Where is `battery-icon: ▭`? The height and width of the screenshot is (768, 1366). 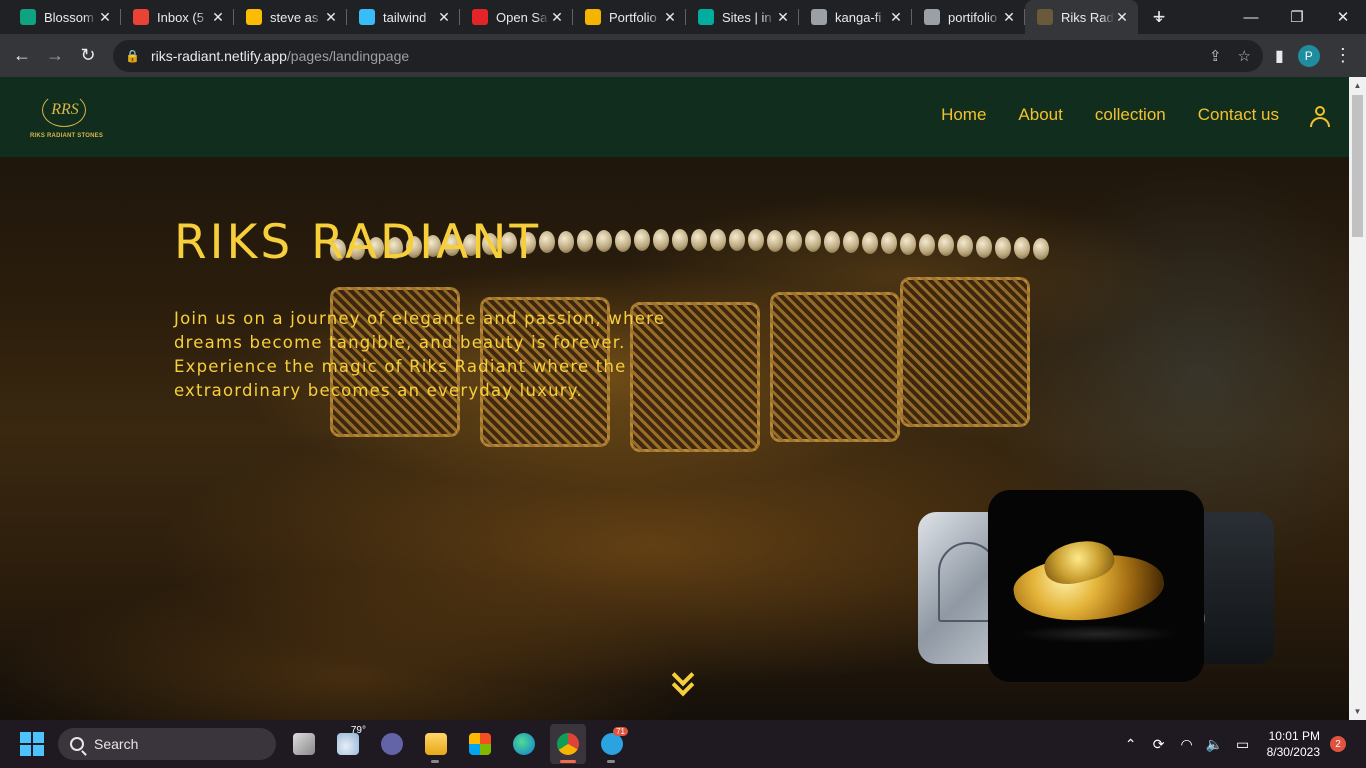
battery-icon: ▭ is located at coordinates (1243, 744).